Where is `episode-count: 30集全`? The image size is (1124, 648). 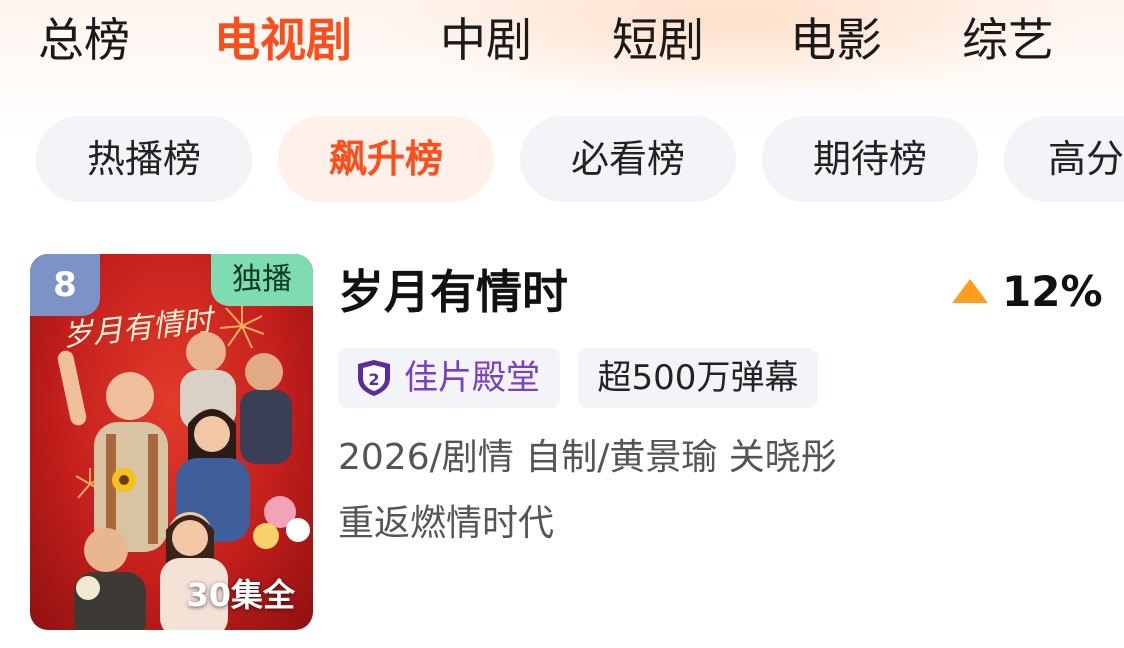
episode-count: 30集全 is located at coordinates (240, 595).